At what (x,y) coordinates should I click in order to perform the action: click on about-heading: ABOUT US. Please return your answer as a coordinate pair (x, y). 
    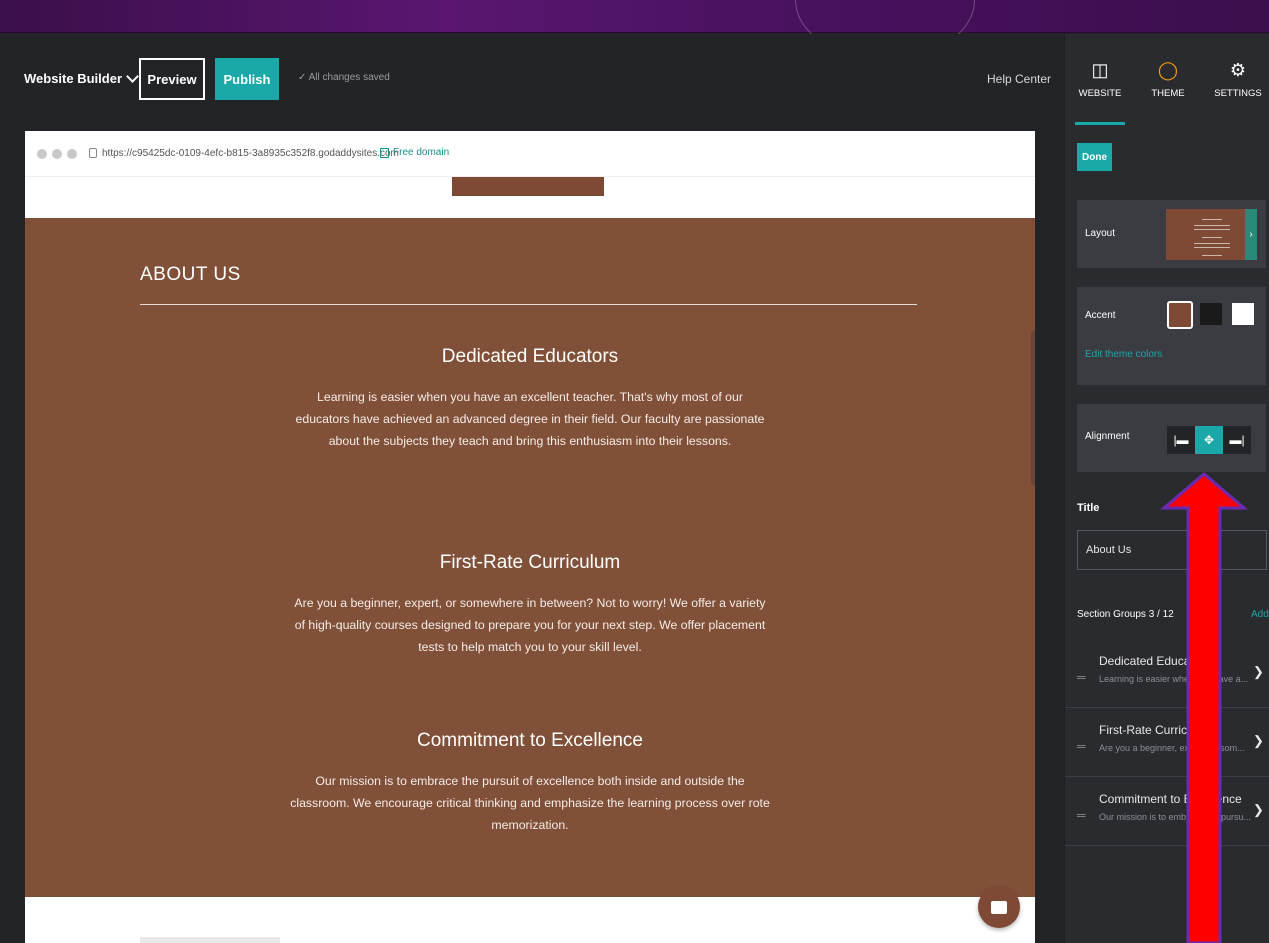
    Looking at the image, I should click on (190, 275).